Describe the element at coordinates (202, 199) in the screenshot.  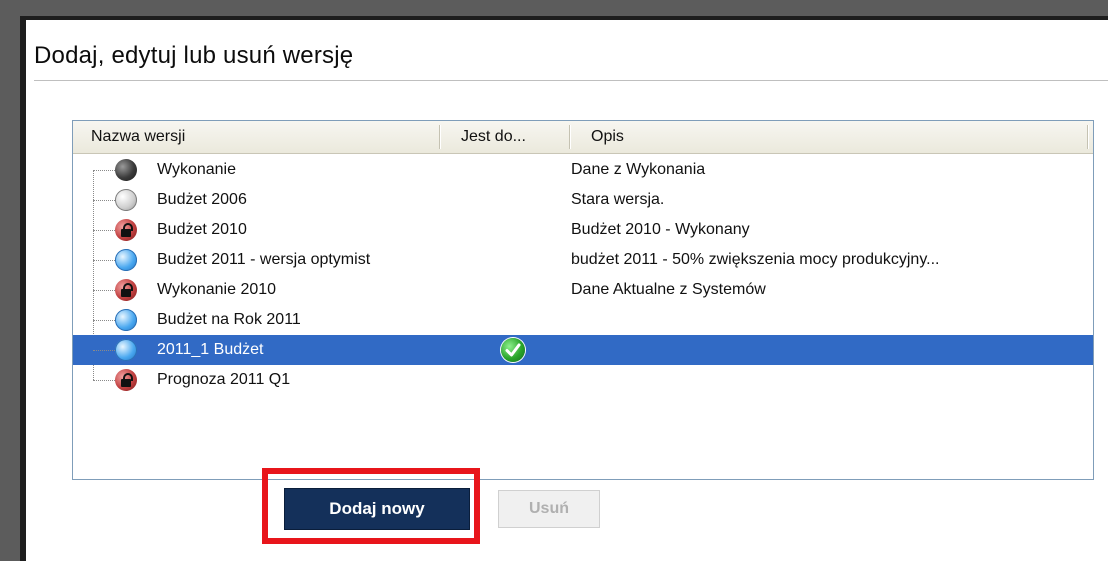
I see `version-name: Budżet 2006` at that location.